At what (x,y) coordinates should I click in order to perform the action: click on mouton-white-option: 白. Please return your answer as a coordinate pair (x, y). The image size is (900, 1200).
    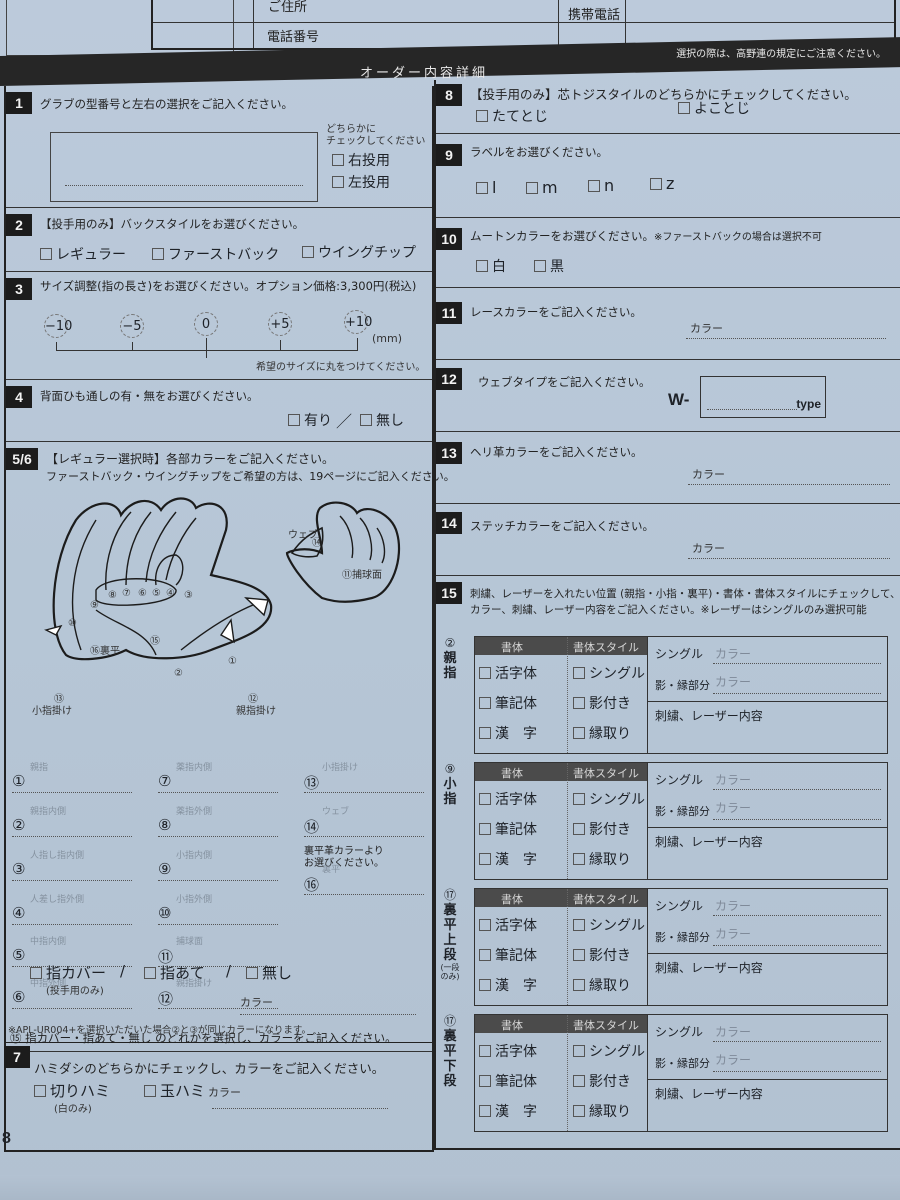
    Looking at the image, I should click on (491, 266).